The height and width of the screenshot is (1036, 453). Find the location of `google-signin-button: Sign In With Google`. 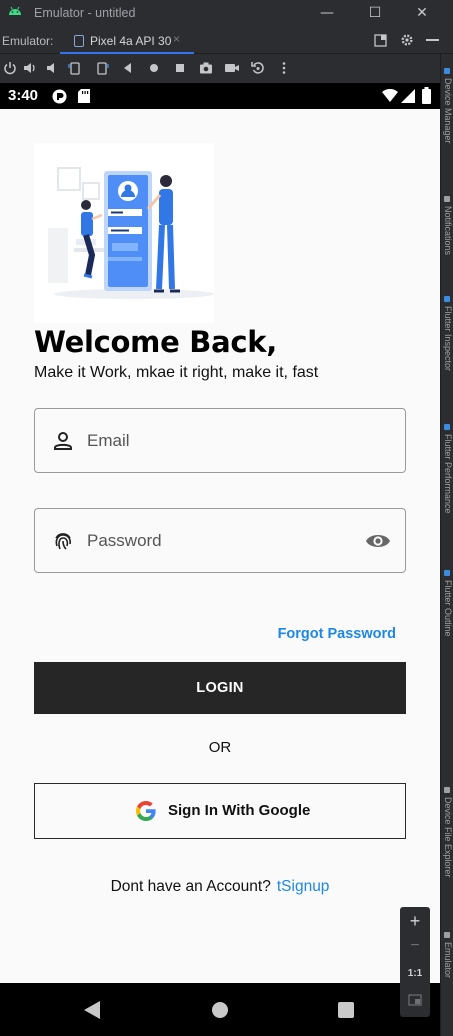

google-signin-button: Sign In With Google is located at coordinates (220, 811).